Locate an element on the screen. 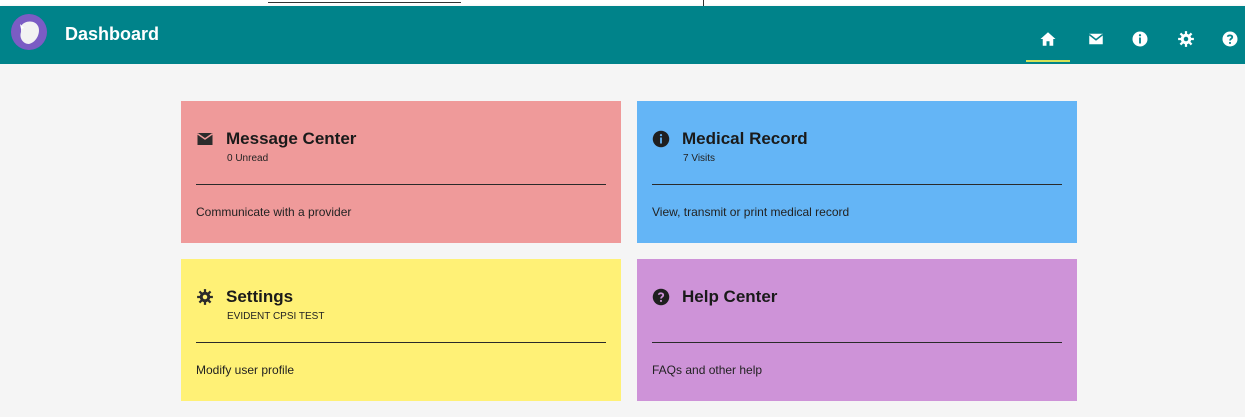  card-subtitle: 7 Visits is located at coordinates (699, 158).